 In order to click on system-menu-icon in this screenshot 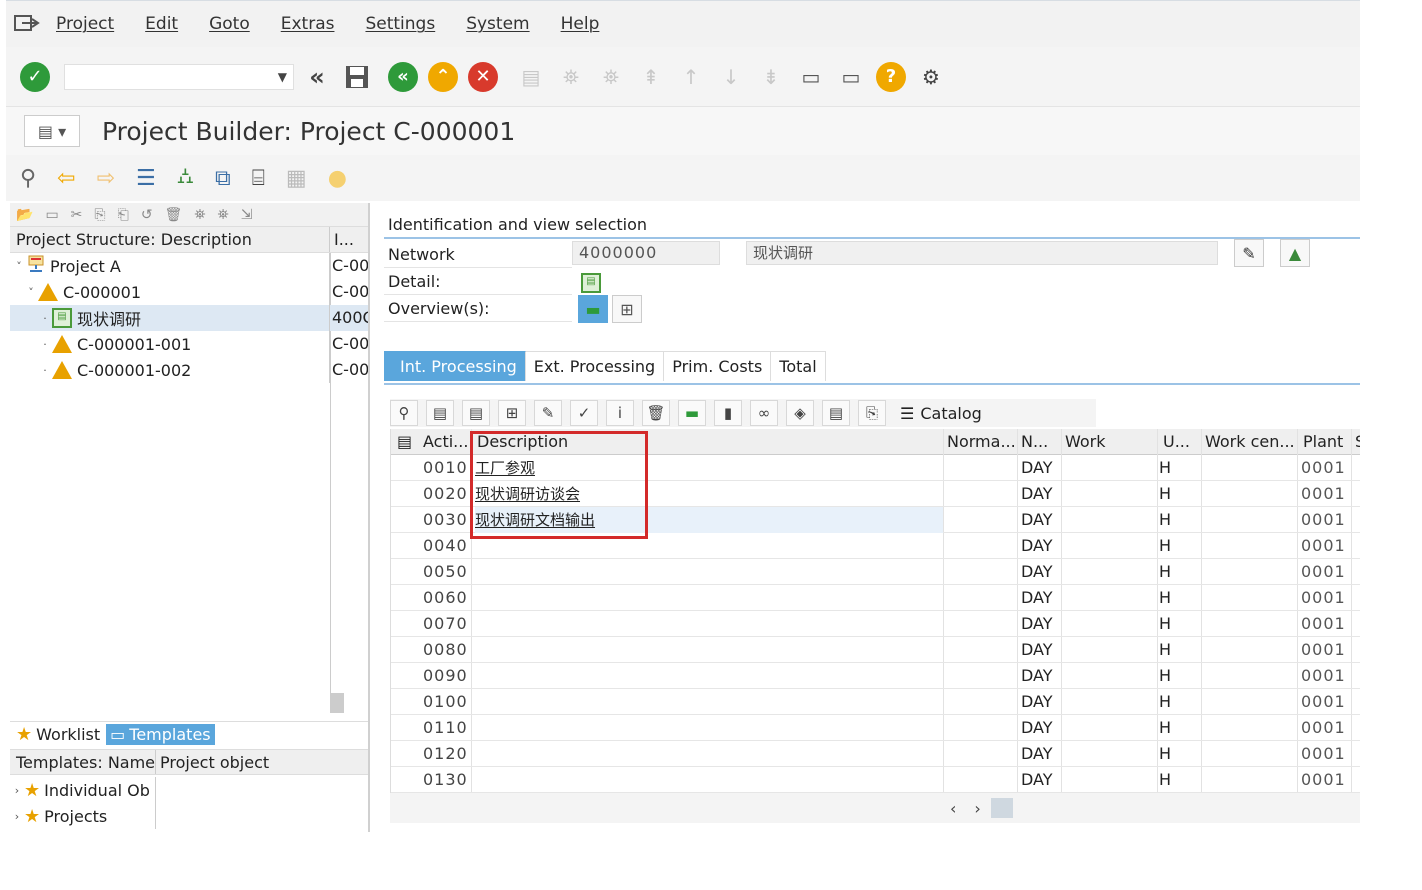, I will do `click(27, 24)`.